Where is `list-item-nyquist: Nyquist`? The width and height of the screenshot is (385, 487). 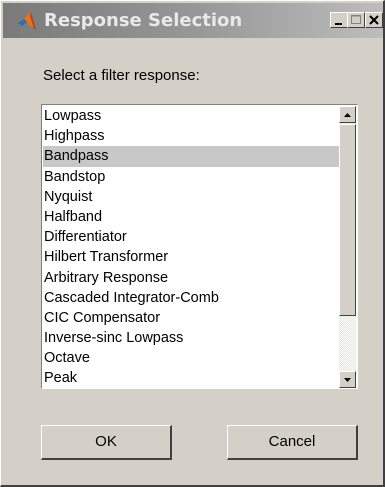 list-item-nyquist: Nyquist is located at coordinates (191, 197).